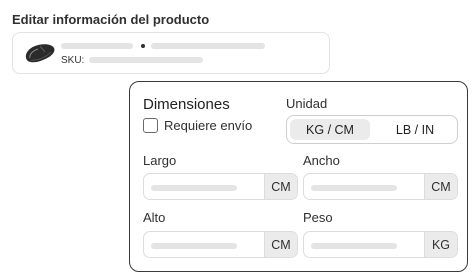 The height and width of the screenshot is (274, 472). What do you see at coordinates (330, 129) in the screenshot?
I see `unit-option-kg-cm: KG / CM` at bounding box center [330, 129].